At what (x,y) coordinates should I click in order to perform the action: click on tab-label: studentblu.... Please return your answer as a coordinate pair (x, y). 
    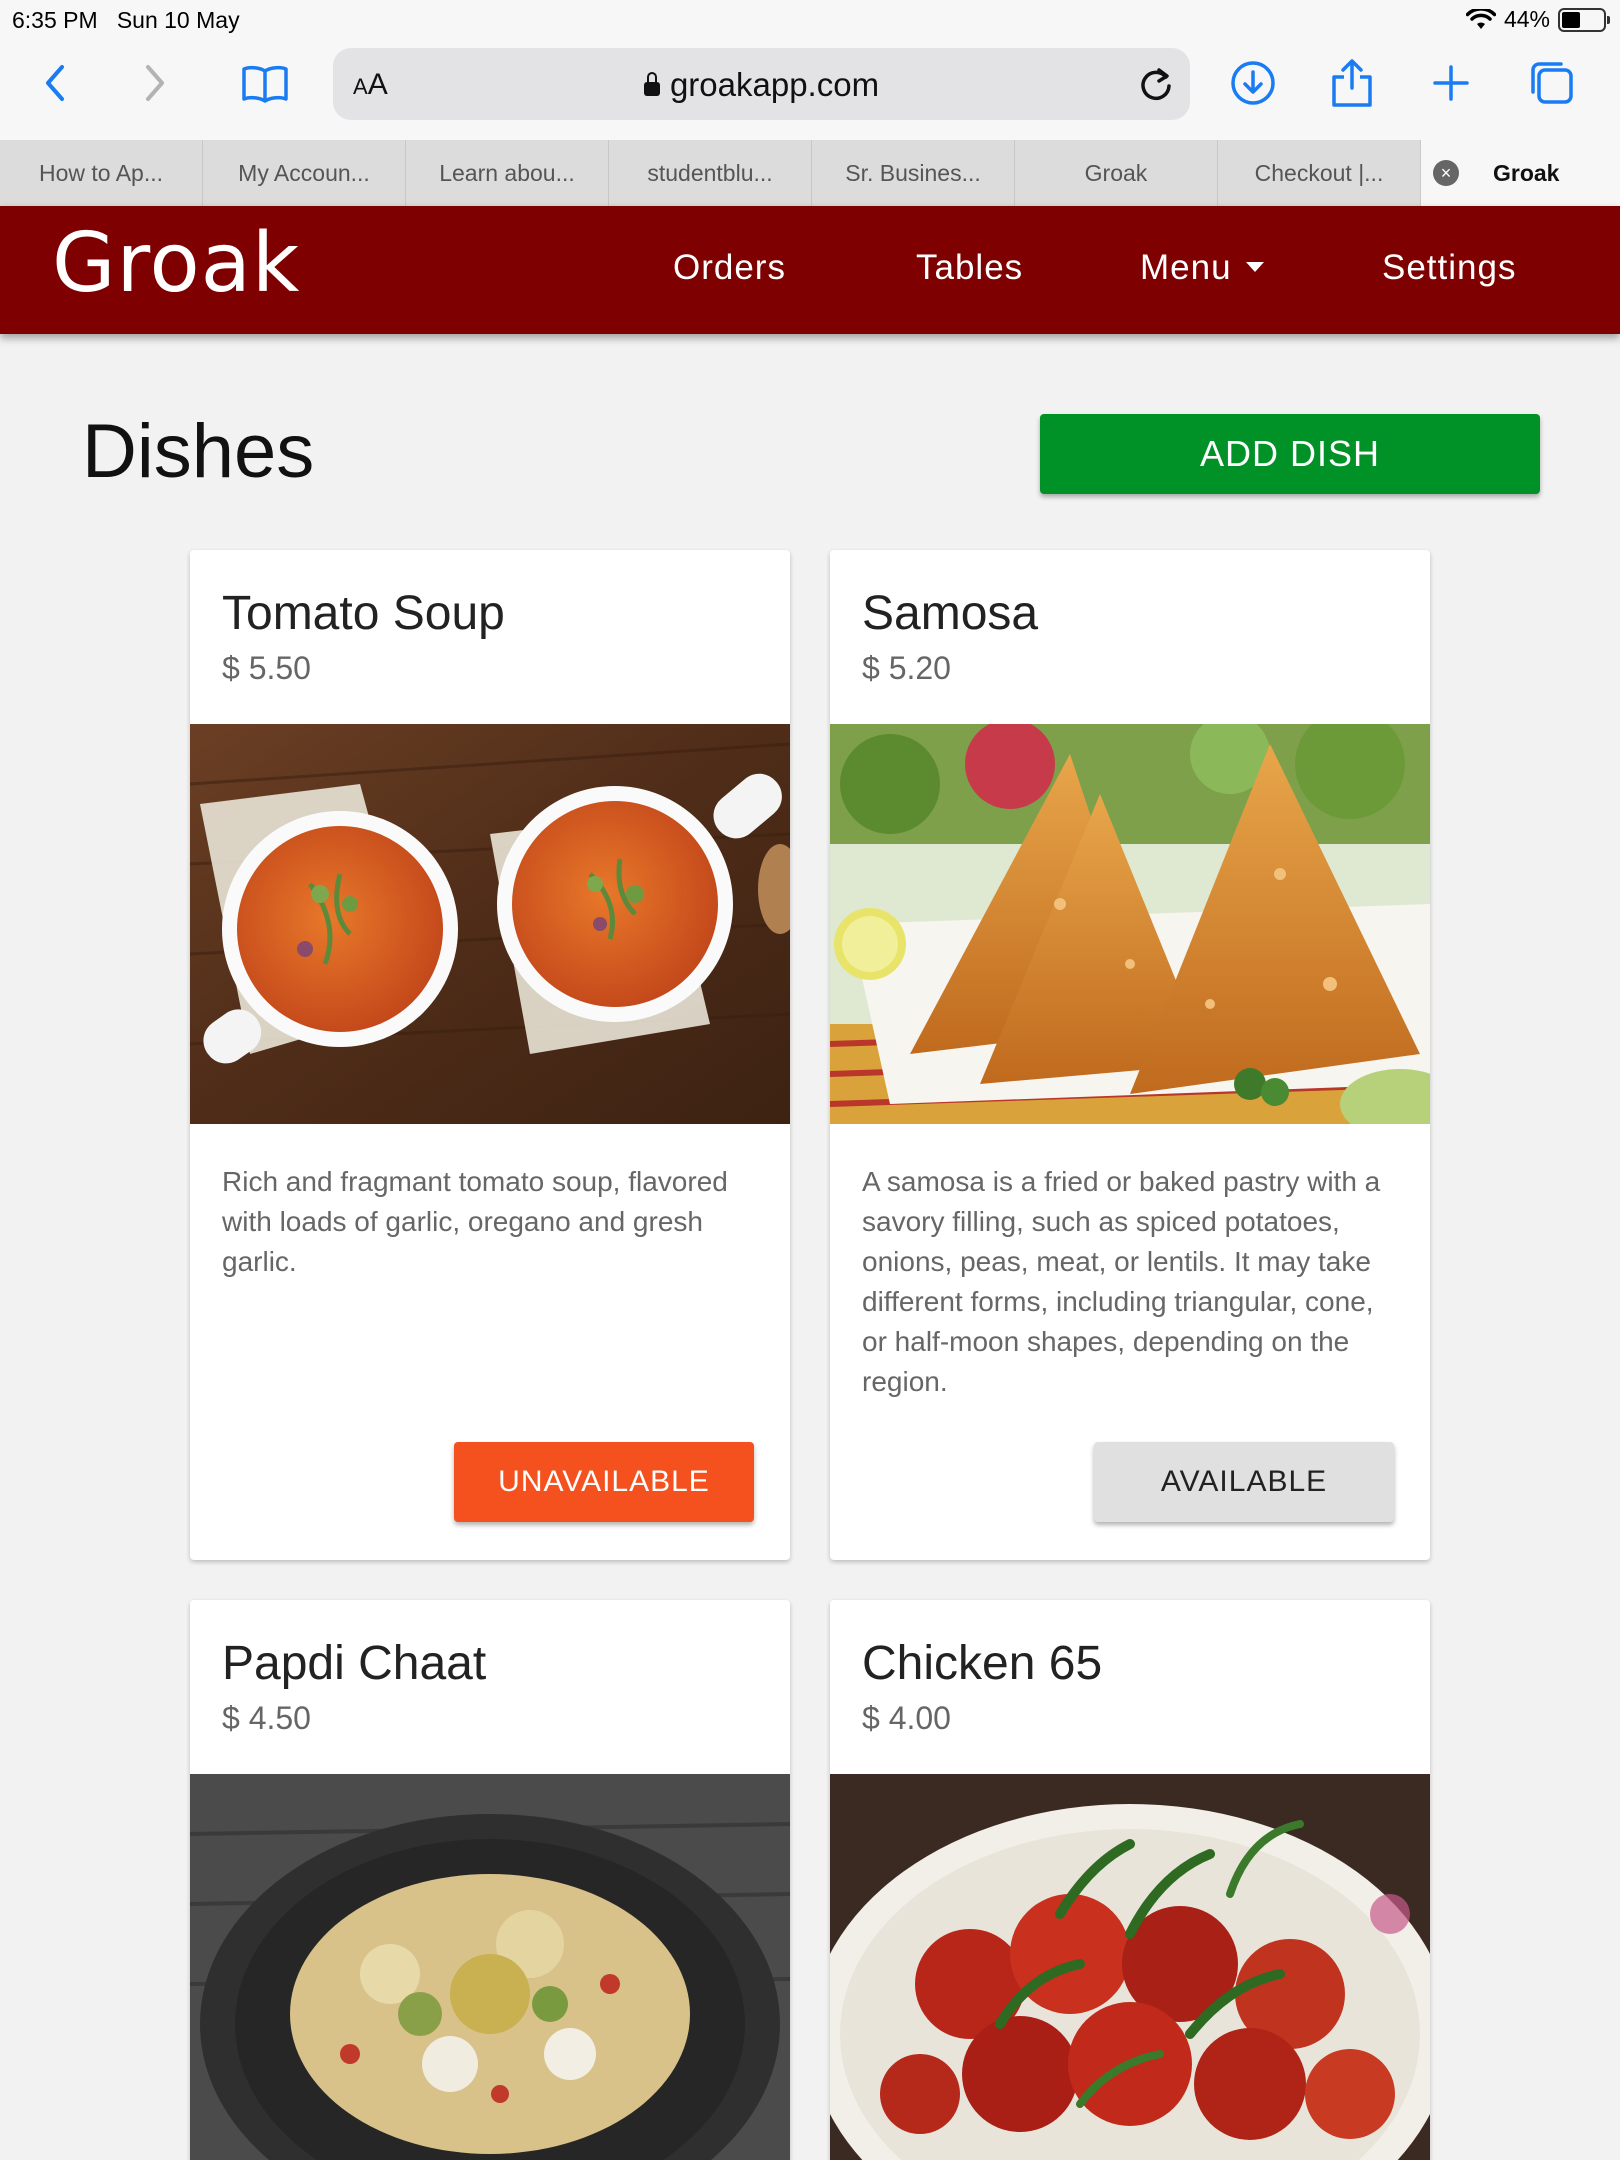
    Looking at the image, I should click on (710, 172).